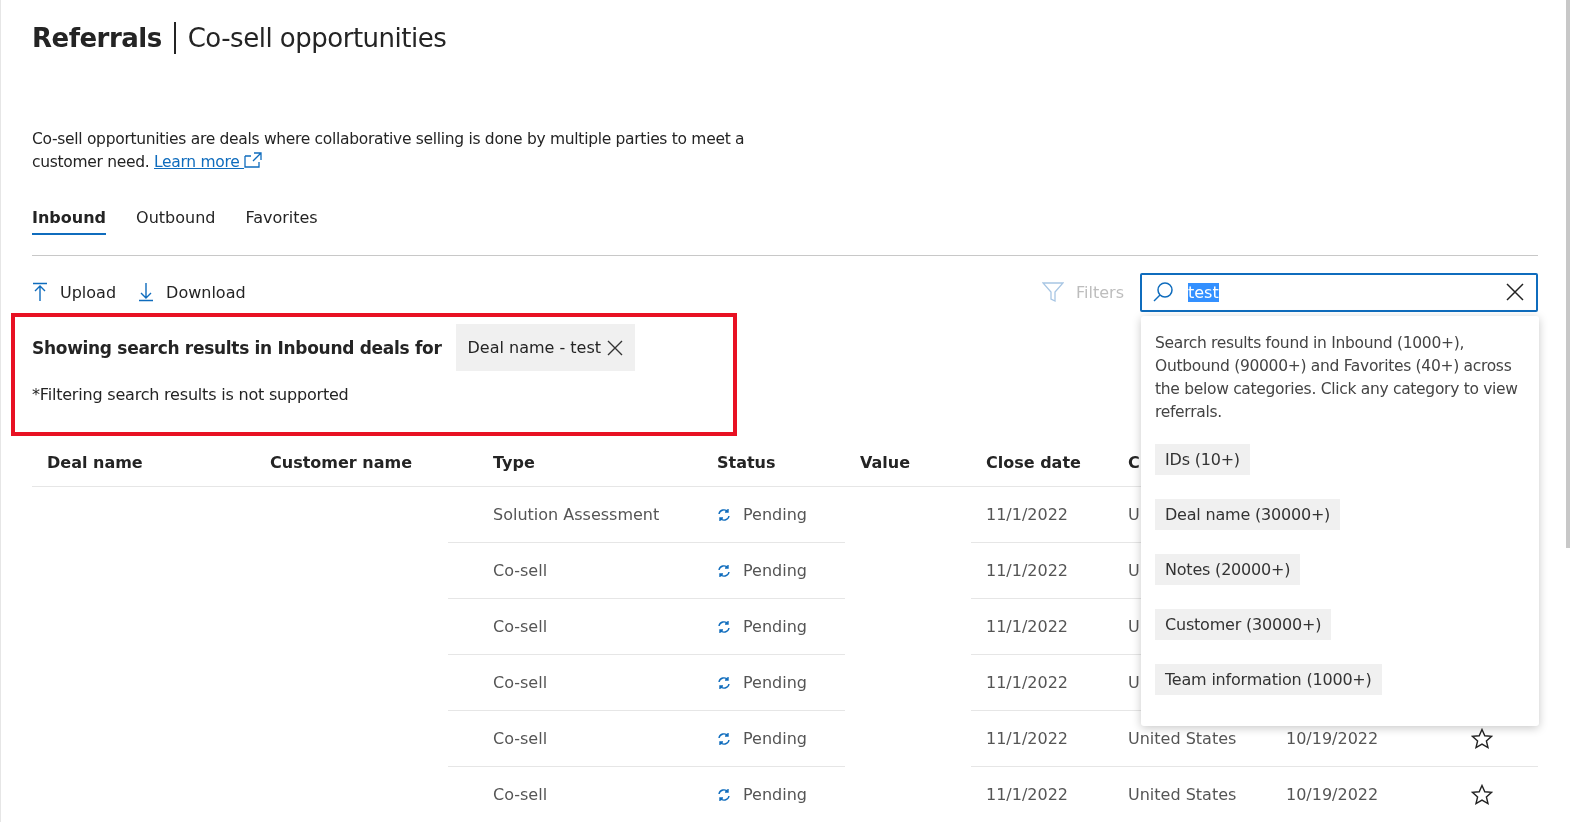 The width and height of the screenshot is (1574, 822). Describe the element at coordinates (95, 462) in the screenshot. I see `column-header: Deal name` at that location.